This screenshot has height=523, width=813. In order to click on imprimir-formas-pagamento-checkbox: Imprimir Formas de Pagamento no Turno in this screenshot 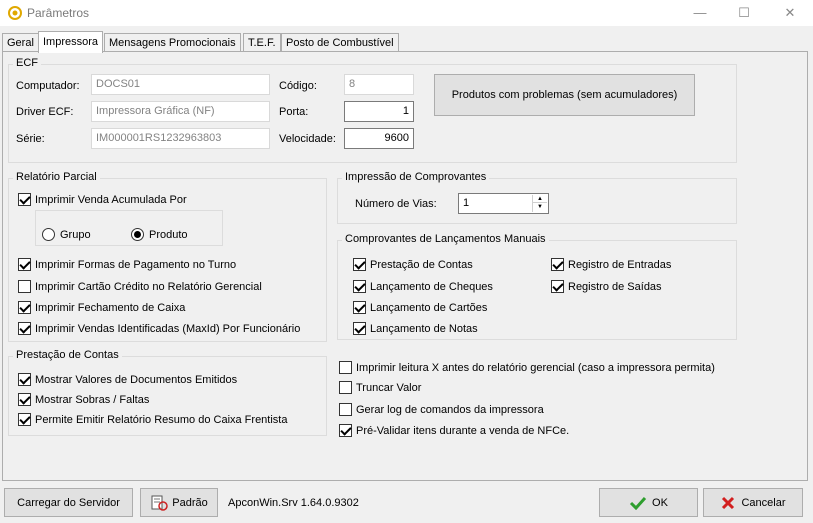, I will do `click(127, 264)`.